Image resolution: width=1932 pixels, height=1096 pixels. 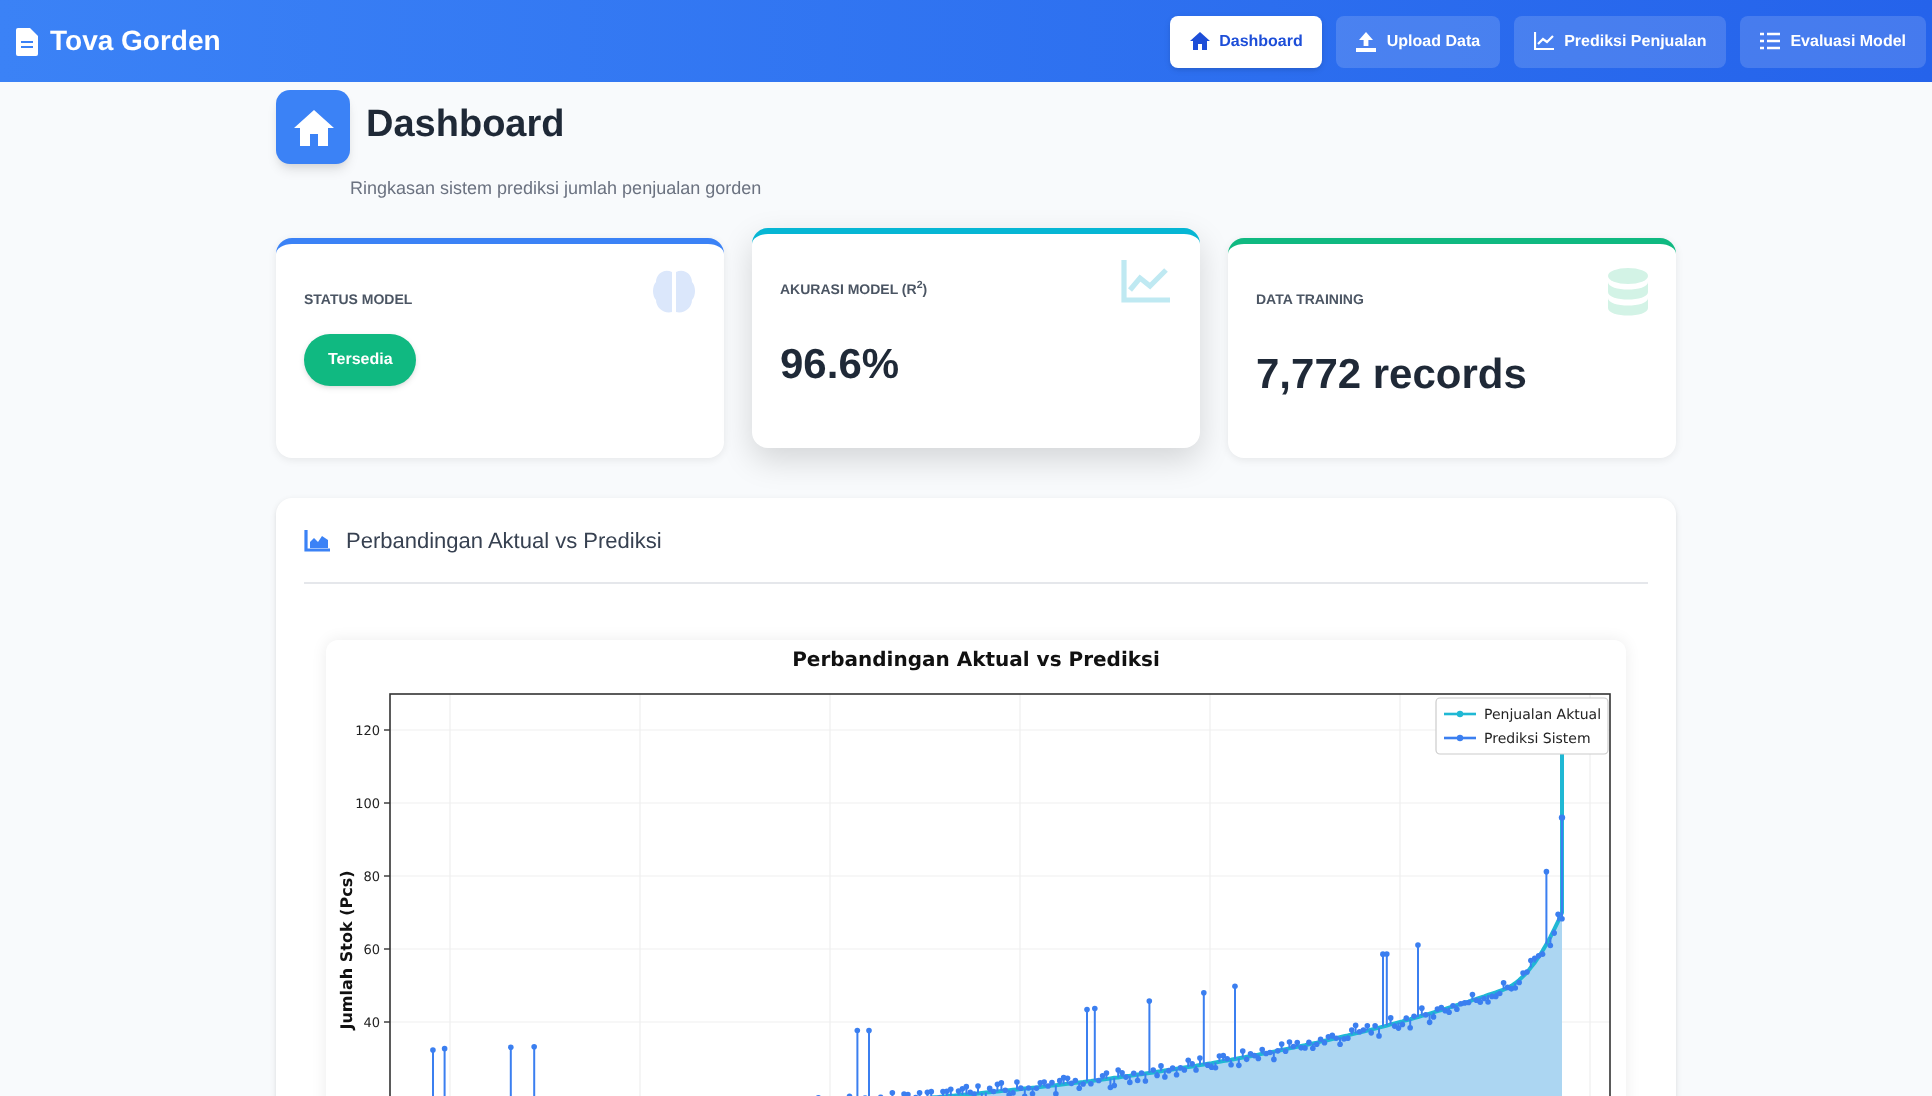 What do you see at coordinates (1770, 41) in the screenshot?
I see `list-icon` at bounding box center [1770, 41].